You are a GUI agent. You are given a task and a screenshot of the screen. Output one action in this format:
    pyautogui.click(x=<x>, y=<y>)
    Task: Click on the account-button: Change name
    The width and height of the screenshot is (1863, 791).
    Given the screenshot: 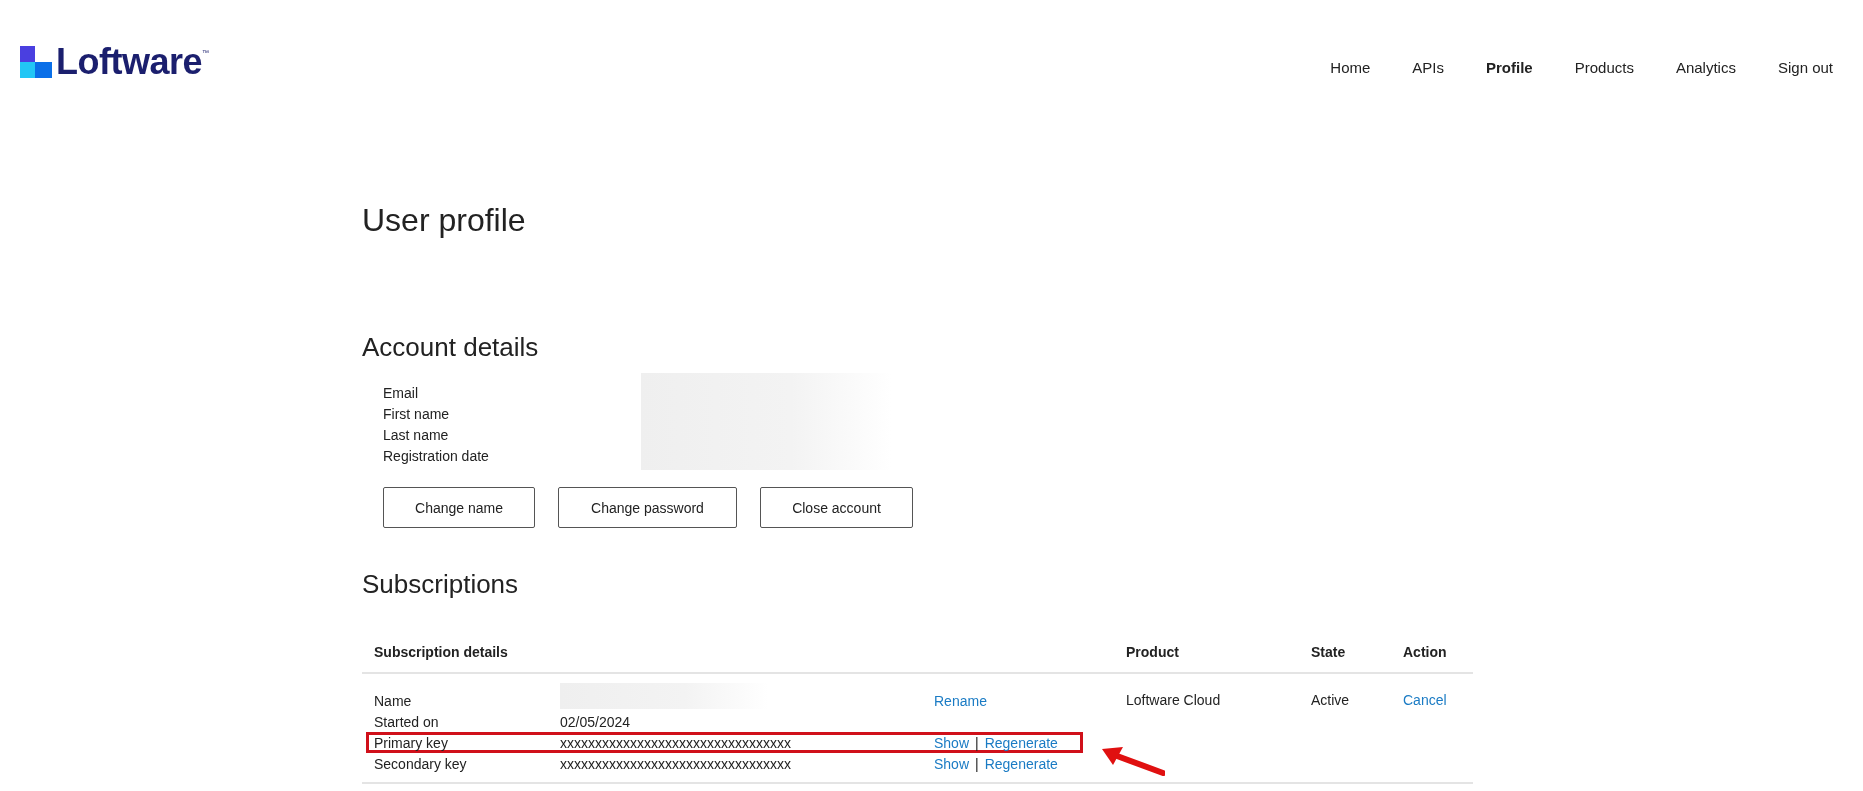 What is the action you would take?
    pyautogui.click(x=459, y=507)
    